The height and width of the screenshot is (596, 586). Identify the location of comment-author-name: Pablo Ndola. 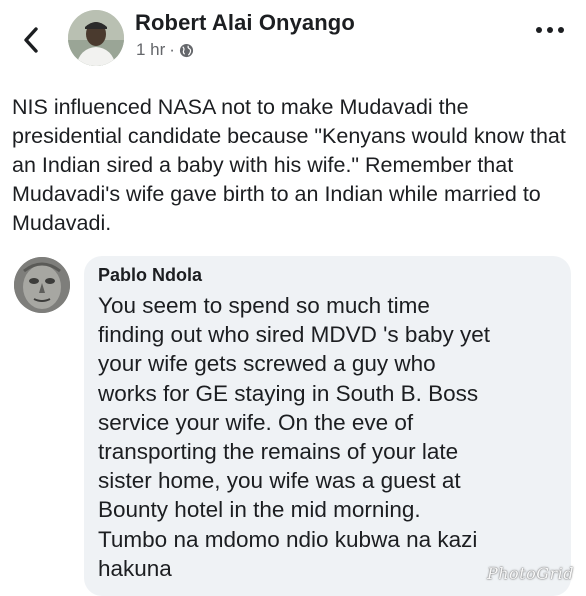
(328, 275).